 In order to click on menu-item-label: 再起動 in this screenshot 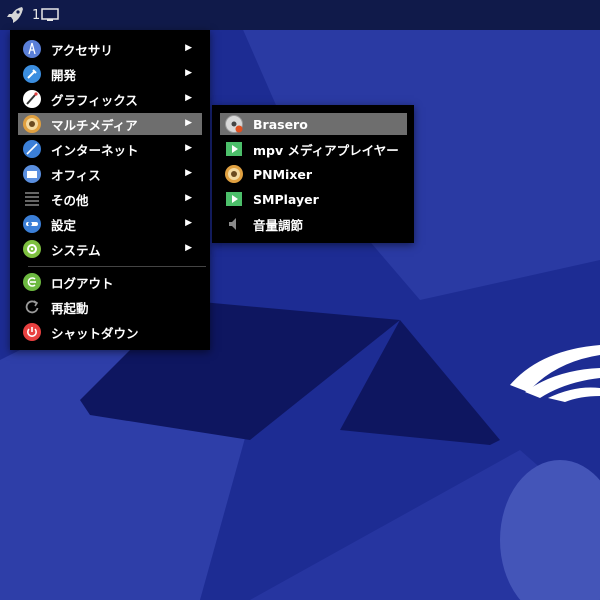, I will do `click(70, 308)`.